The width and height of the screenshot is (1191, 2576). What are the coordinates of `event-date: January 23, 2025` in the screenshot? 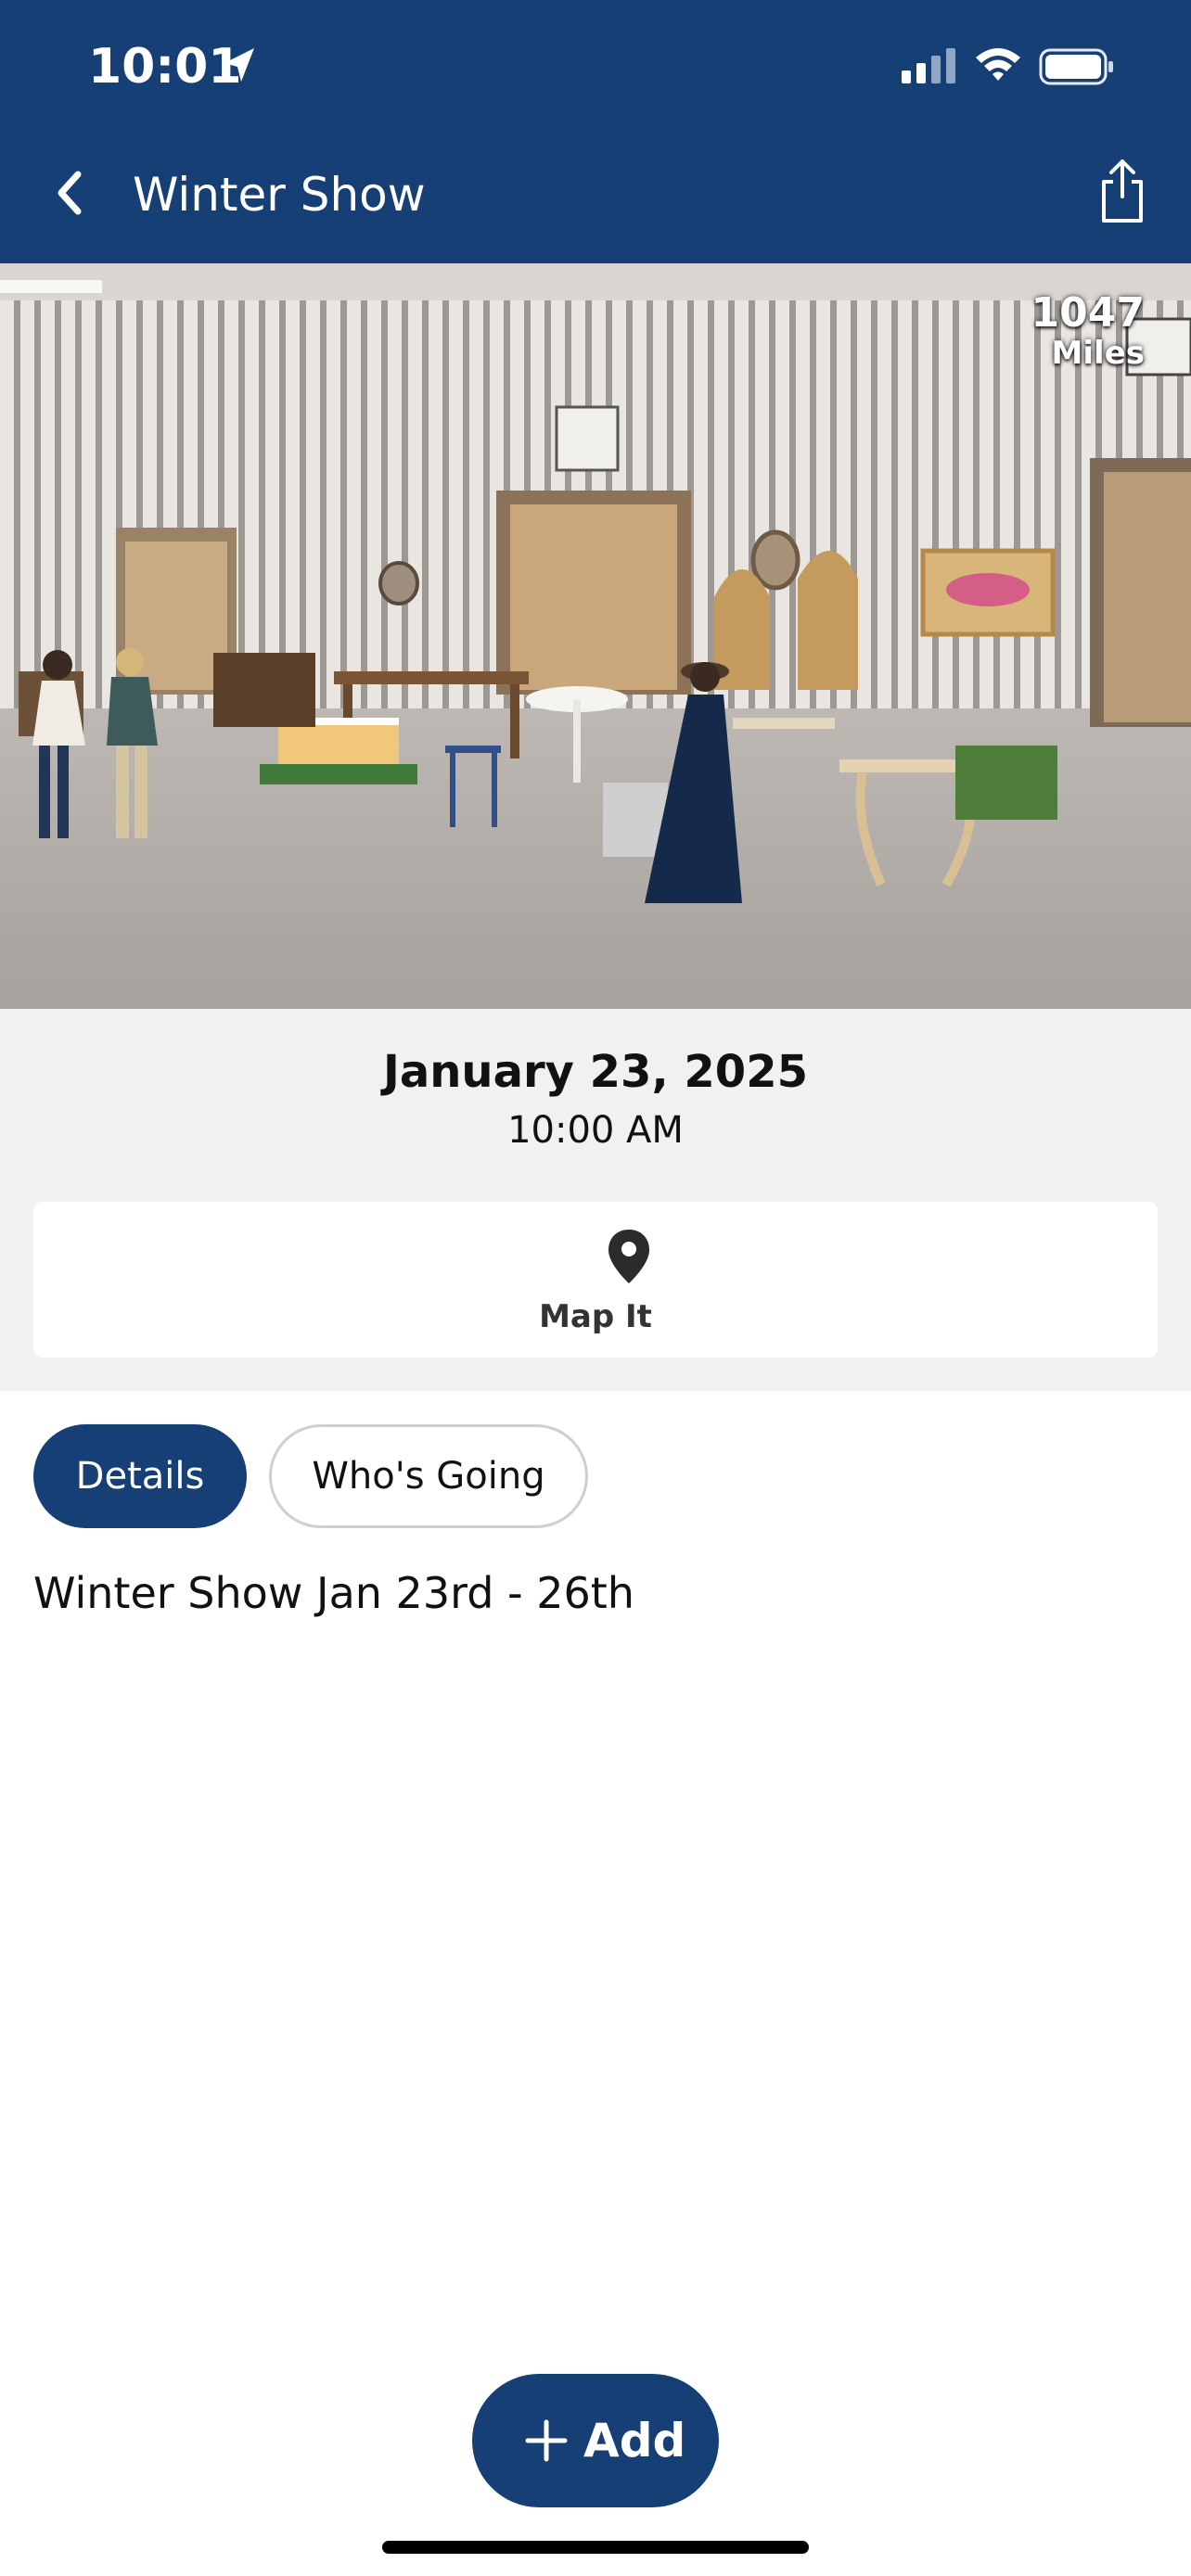 It's located at (595, 1072).